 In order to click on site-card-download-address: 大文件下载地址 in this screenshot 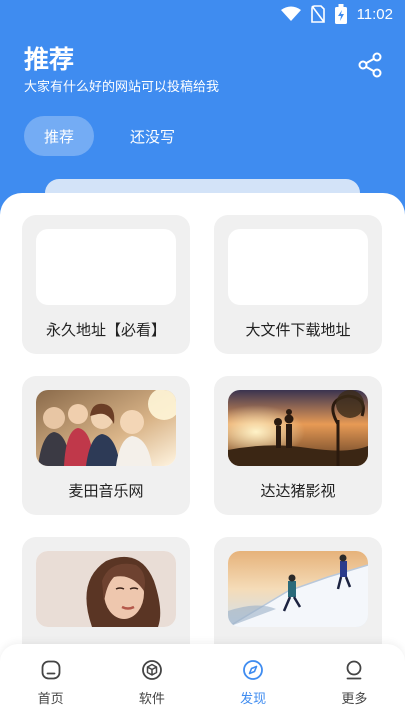, I will do `click(298, 284)`.